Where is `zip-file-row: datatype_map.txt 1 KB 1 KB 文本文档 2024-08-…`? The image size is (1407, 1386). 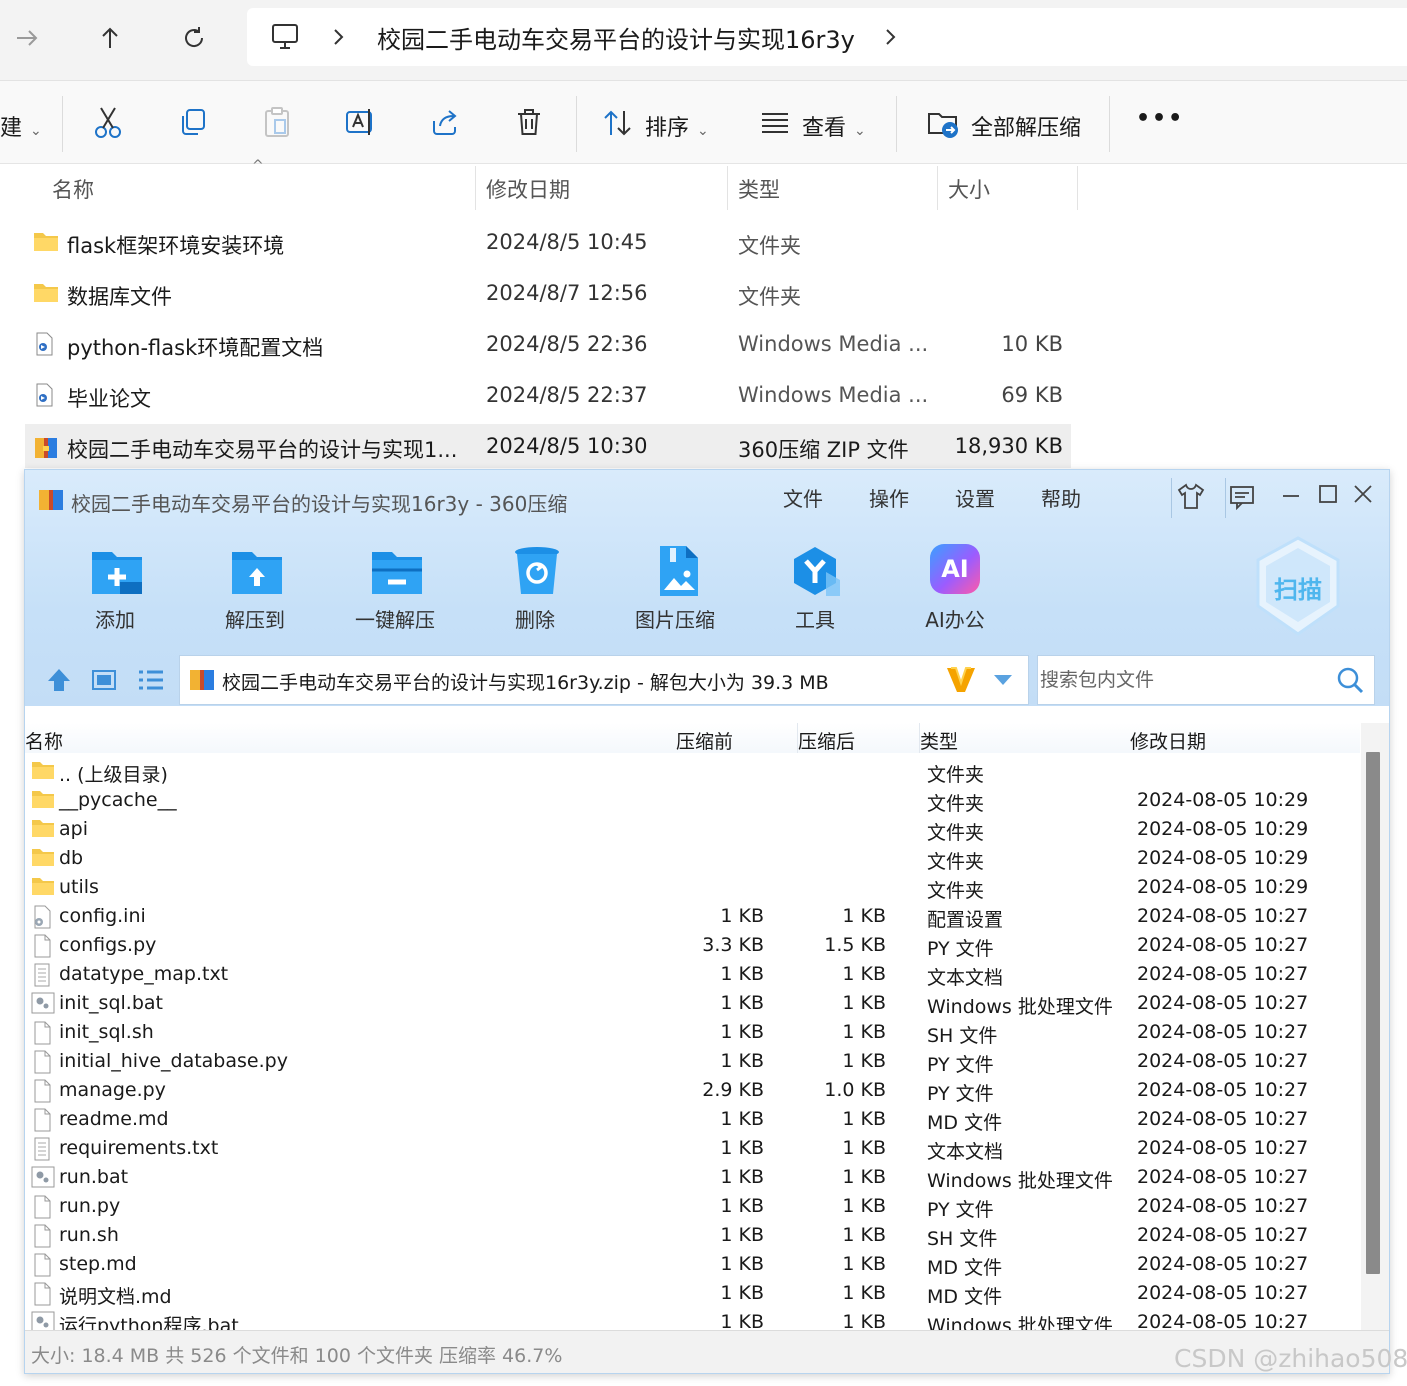 zip-file-row: datatype_map.txt 1 KB 1 KB 文本文档 2024-08-… is located at coordinates (692, 974).